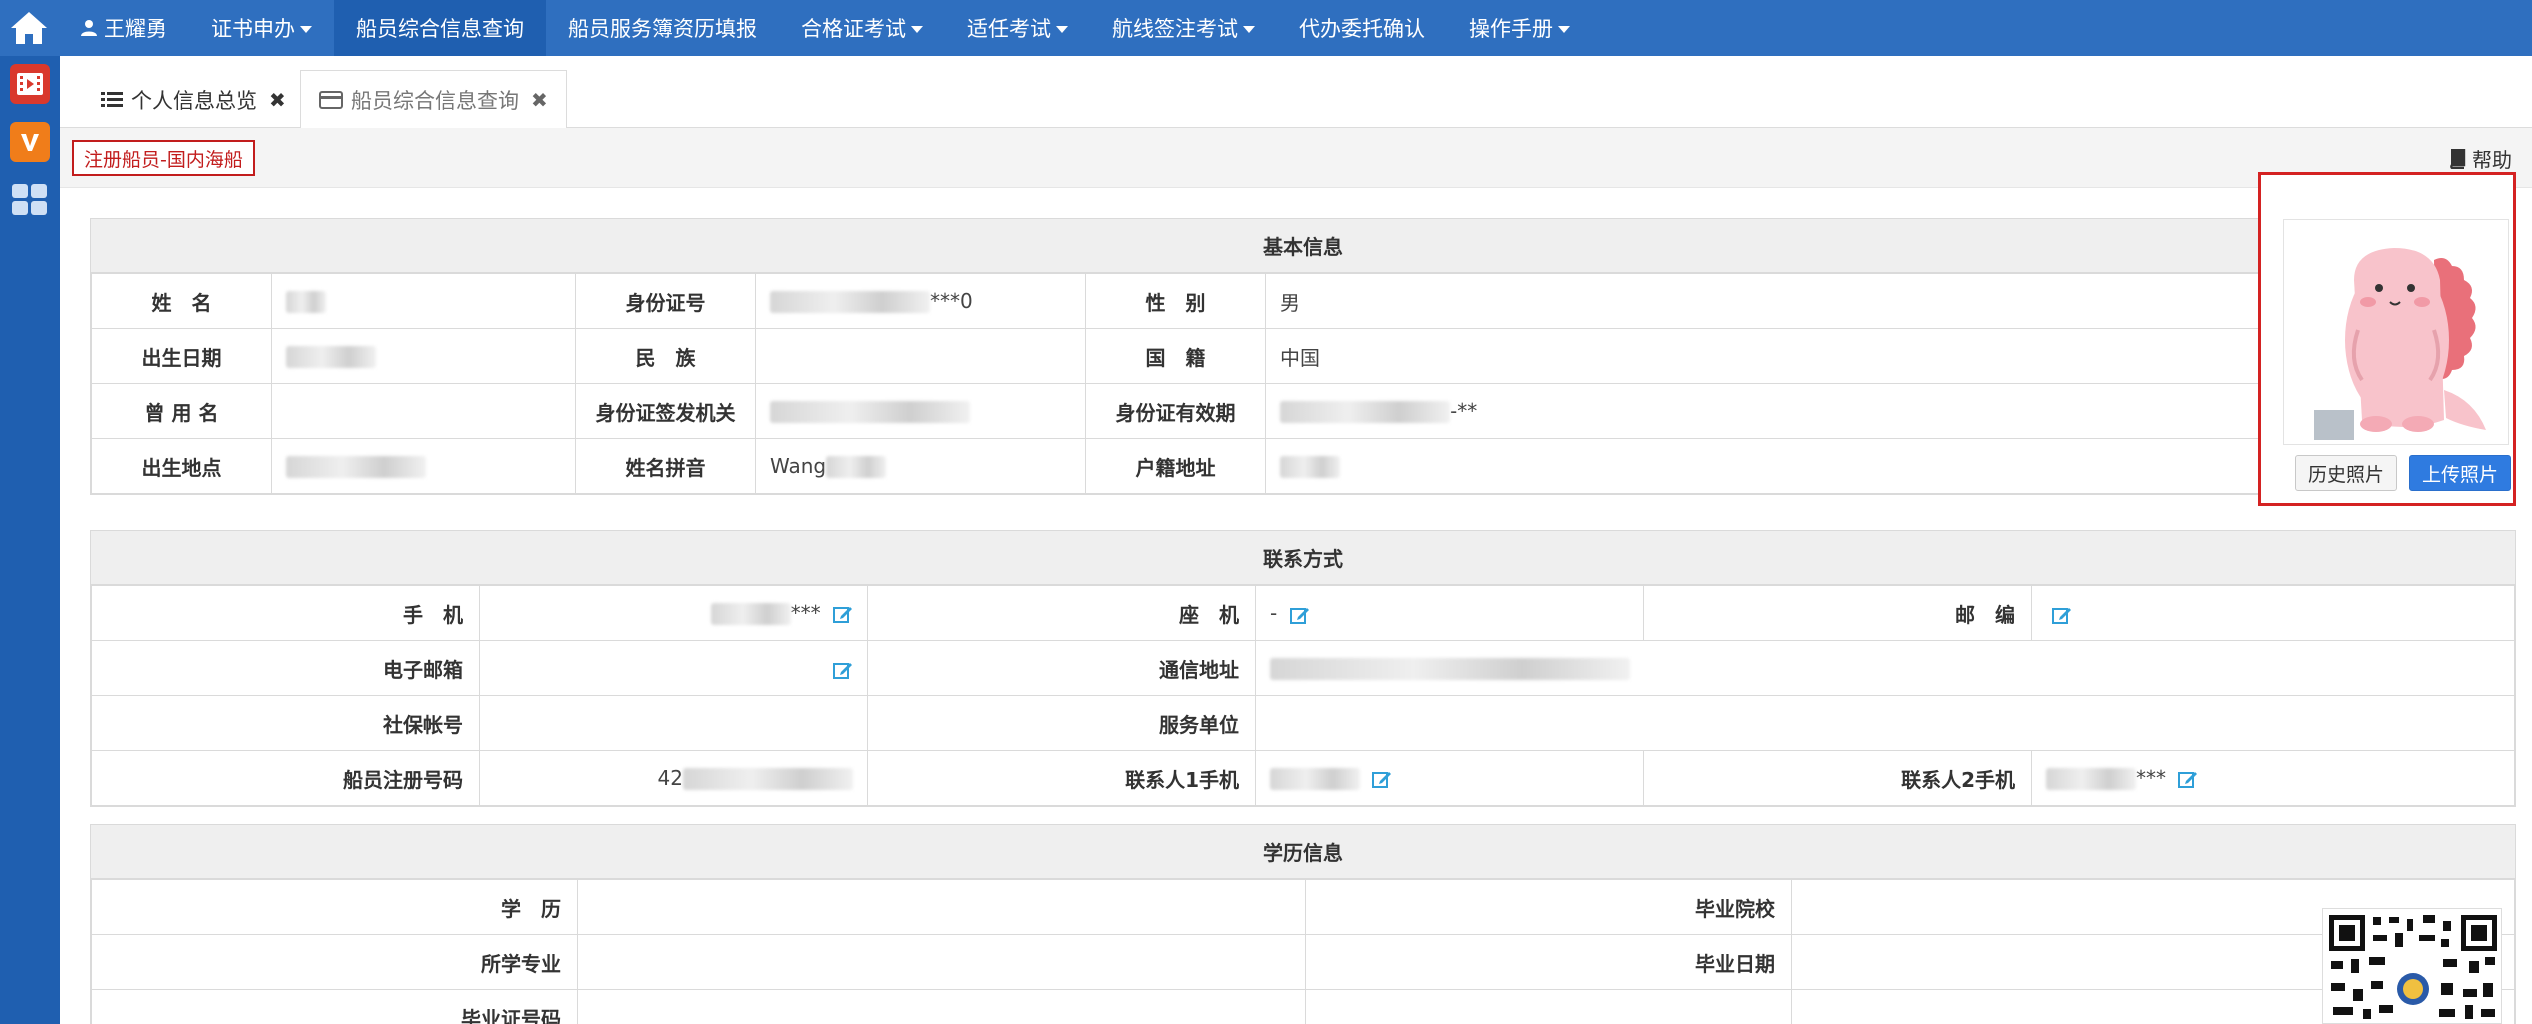 This screenshot has height=1024, width=2532. What do you see at coordinates (433, 99) in the screenshot?
I see `tab-crew-query: 船员综合信息查询 ✖` at bounding box center [433, 99].